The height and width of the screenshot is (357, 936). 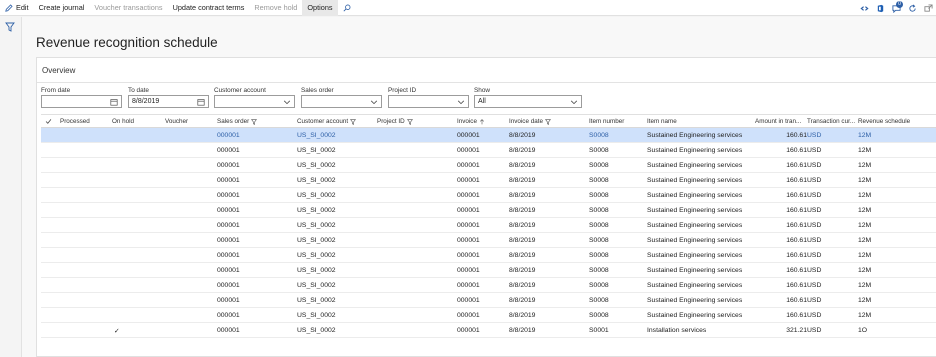 What do you see at coordinates (48, 121) in the screenshot?
I see `select-all-check` at bounding box center [48, 121].